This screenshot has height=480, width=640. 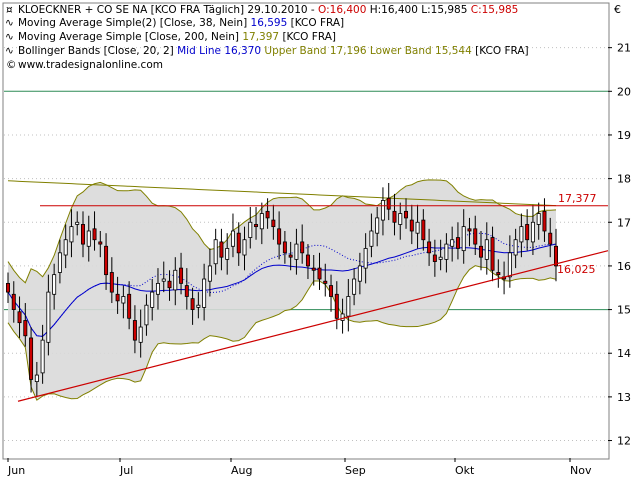 I want to click on x-tick-label: Jul, so click(x=126, y=470).